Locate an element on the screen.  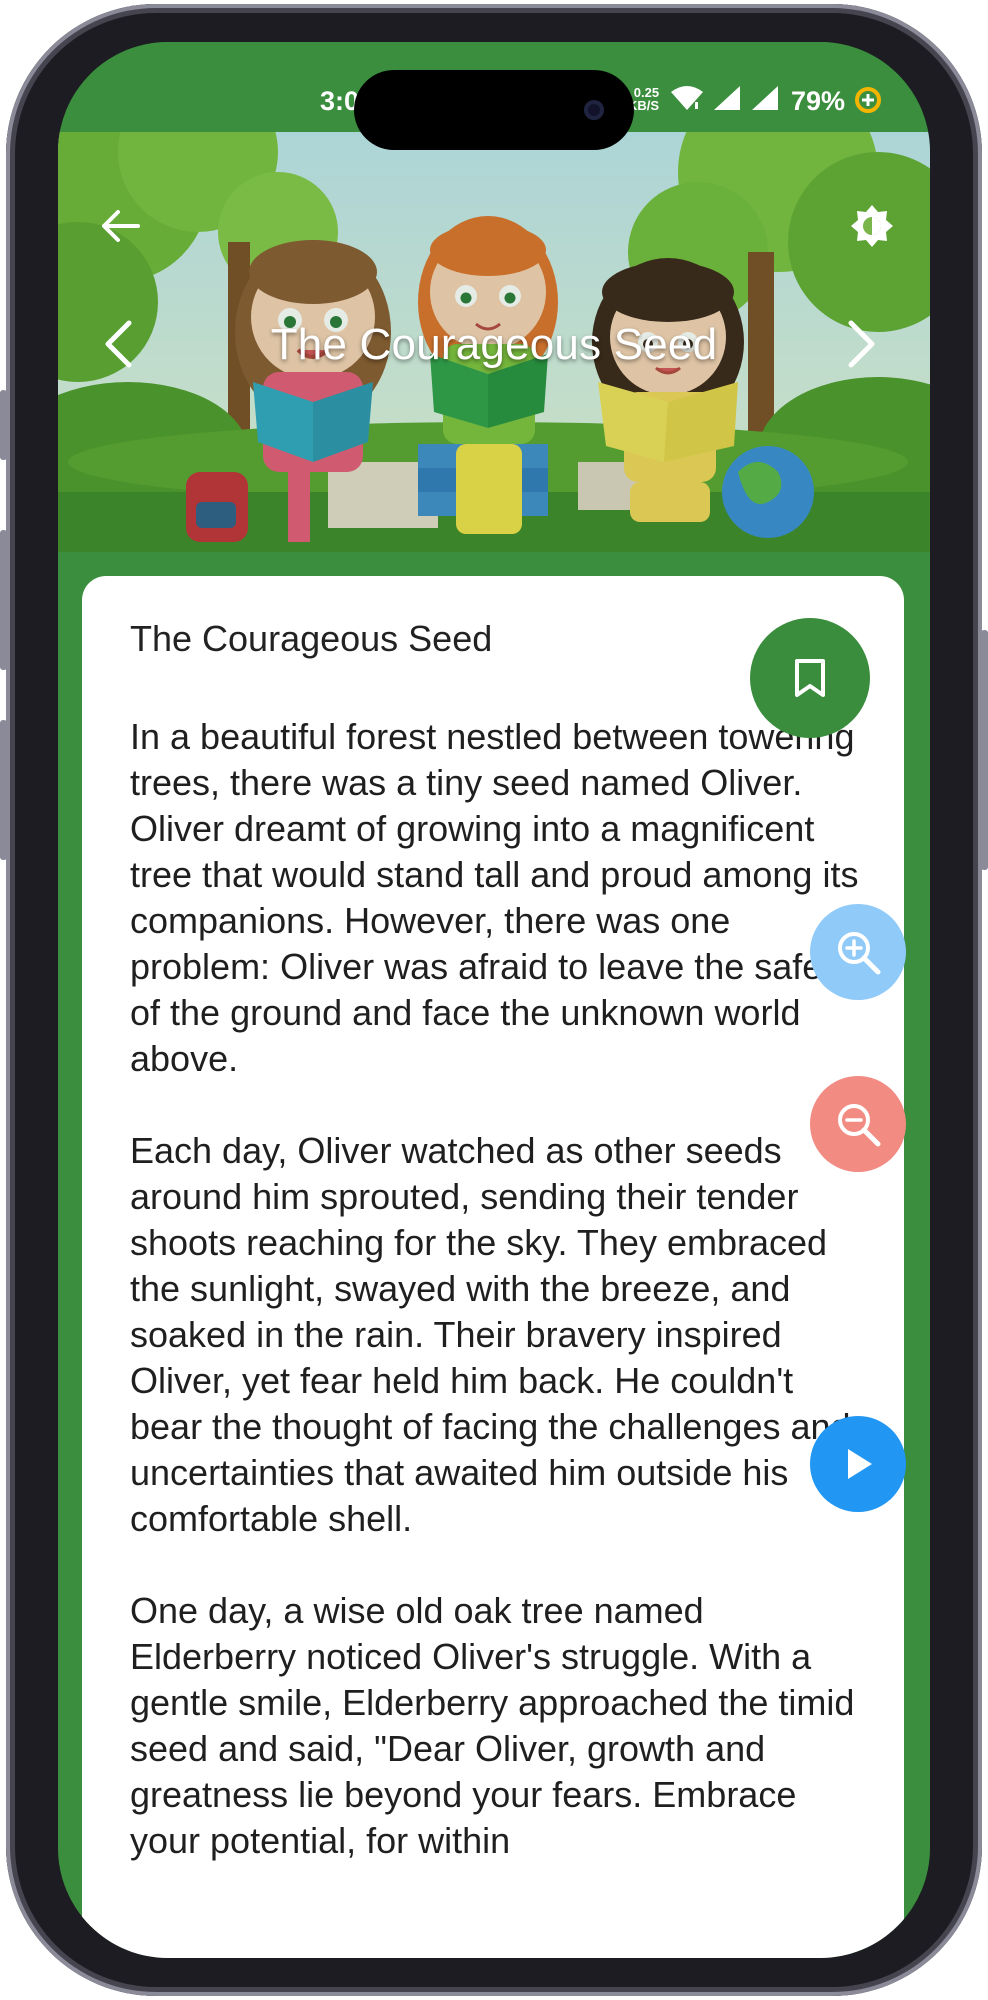
zoom-in-button is located at coordinates (858, 952).